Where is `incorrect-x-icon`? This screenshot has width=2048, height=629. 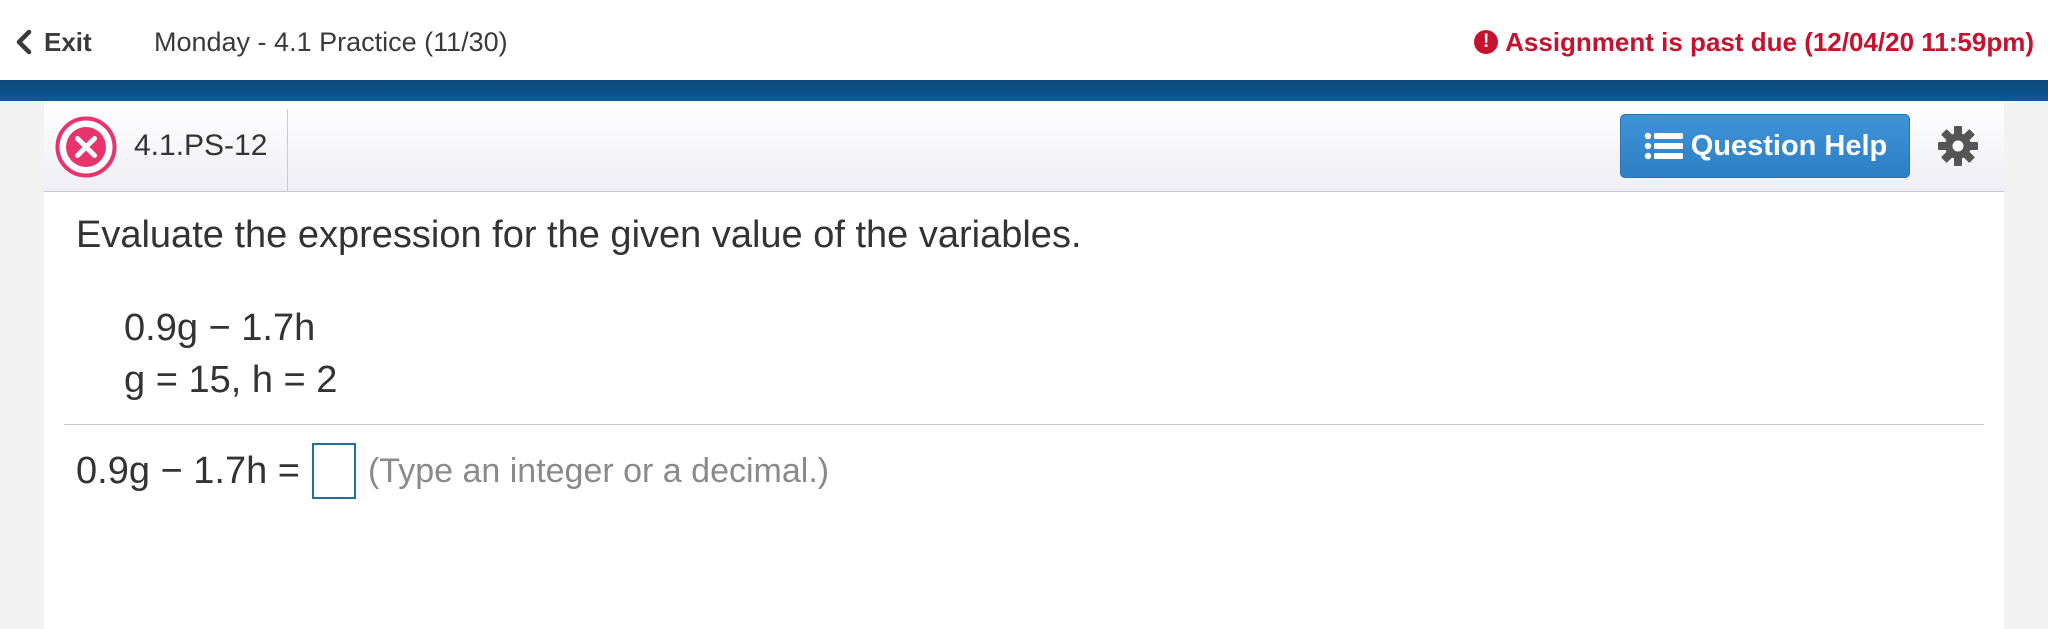 incorrect-x-icon is located at coordinates (86, 147).